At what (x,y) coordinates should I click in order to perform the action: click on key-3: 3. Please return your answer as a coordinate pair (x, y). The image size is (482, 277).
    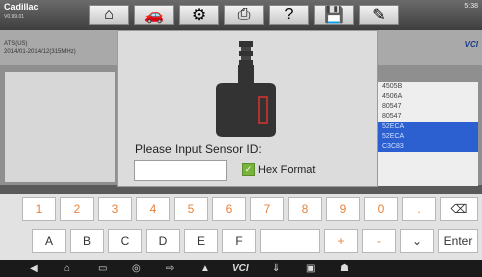
    Looking at the image, I should click on (115, 209).